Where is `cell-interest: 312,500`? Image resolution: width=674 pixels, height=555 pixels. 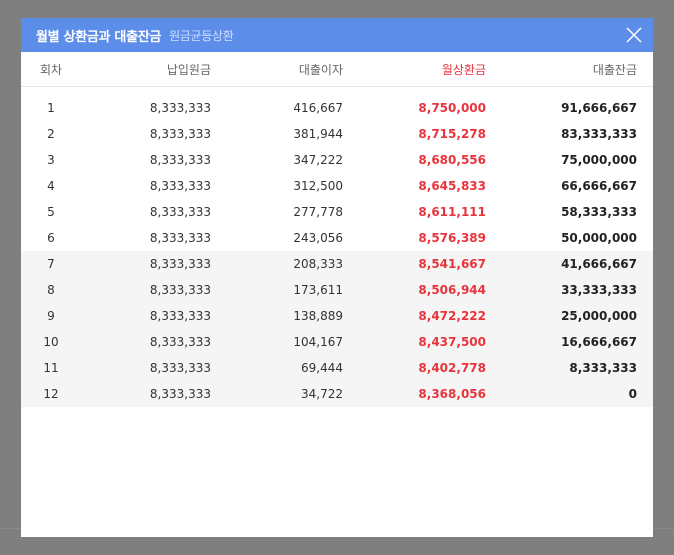
cell-interest: 312,500 is located at coordinates (318, 186).